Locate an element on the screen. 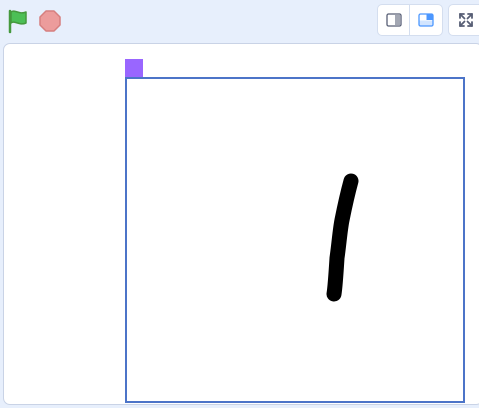  fullscreen-icon is located at coordinates (466, 20).